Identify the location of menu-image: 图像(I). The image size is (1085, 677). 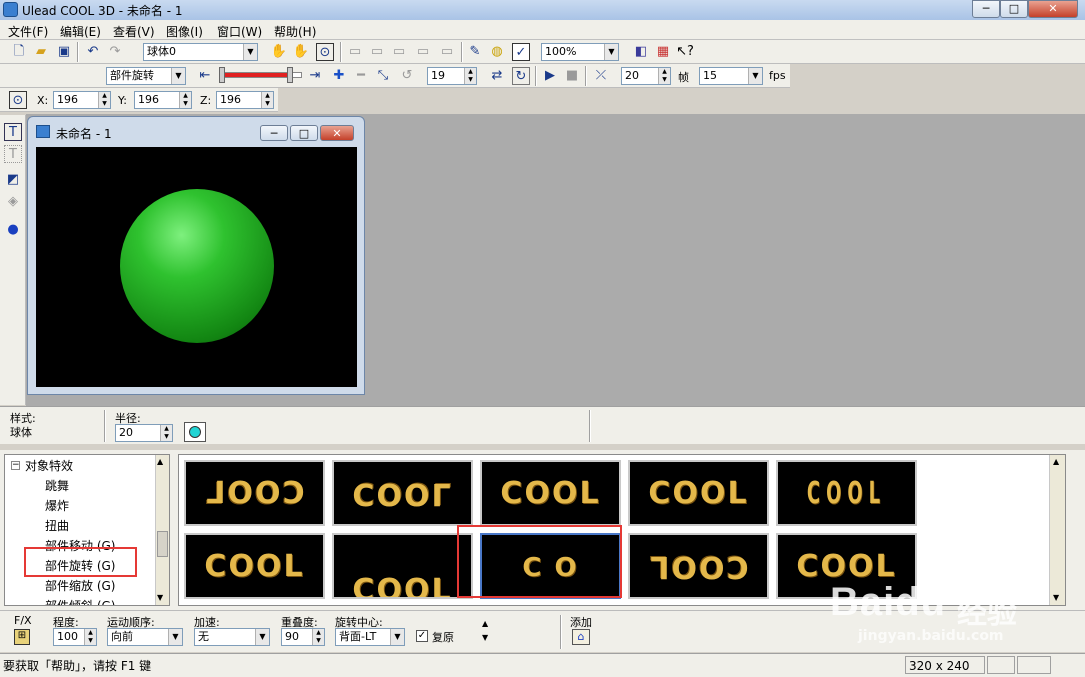
(184, 31).